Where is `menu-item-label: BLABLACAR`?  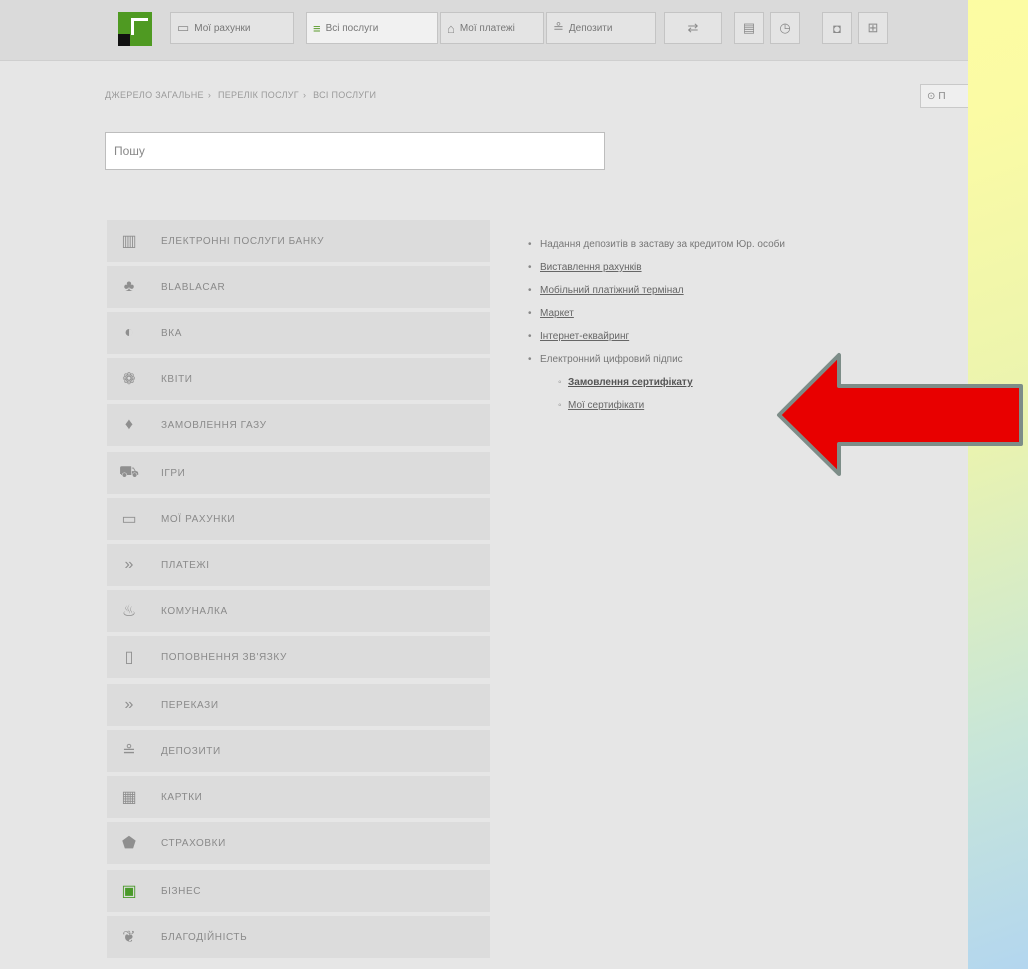
menu-item-label: BLABLACAR is located at coordinates (193, 287).